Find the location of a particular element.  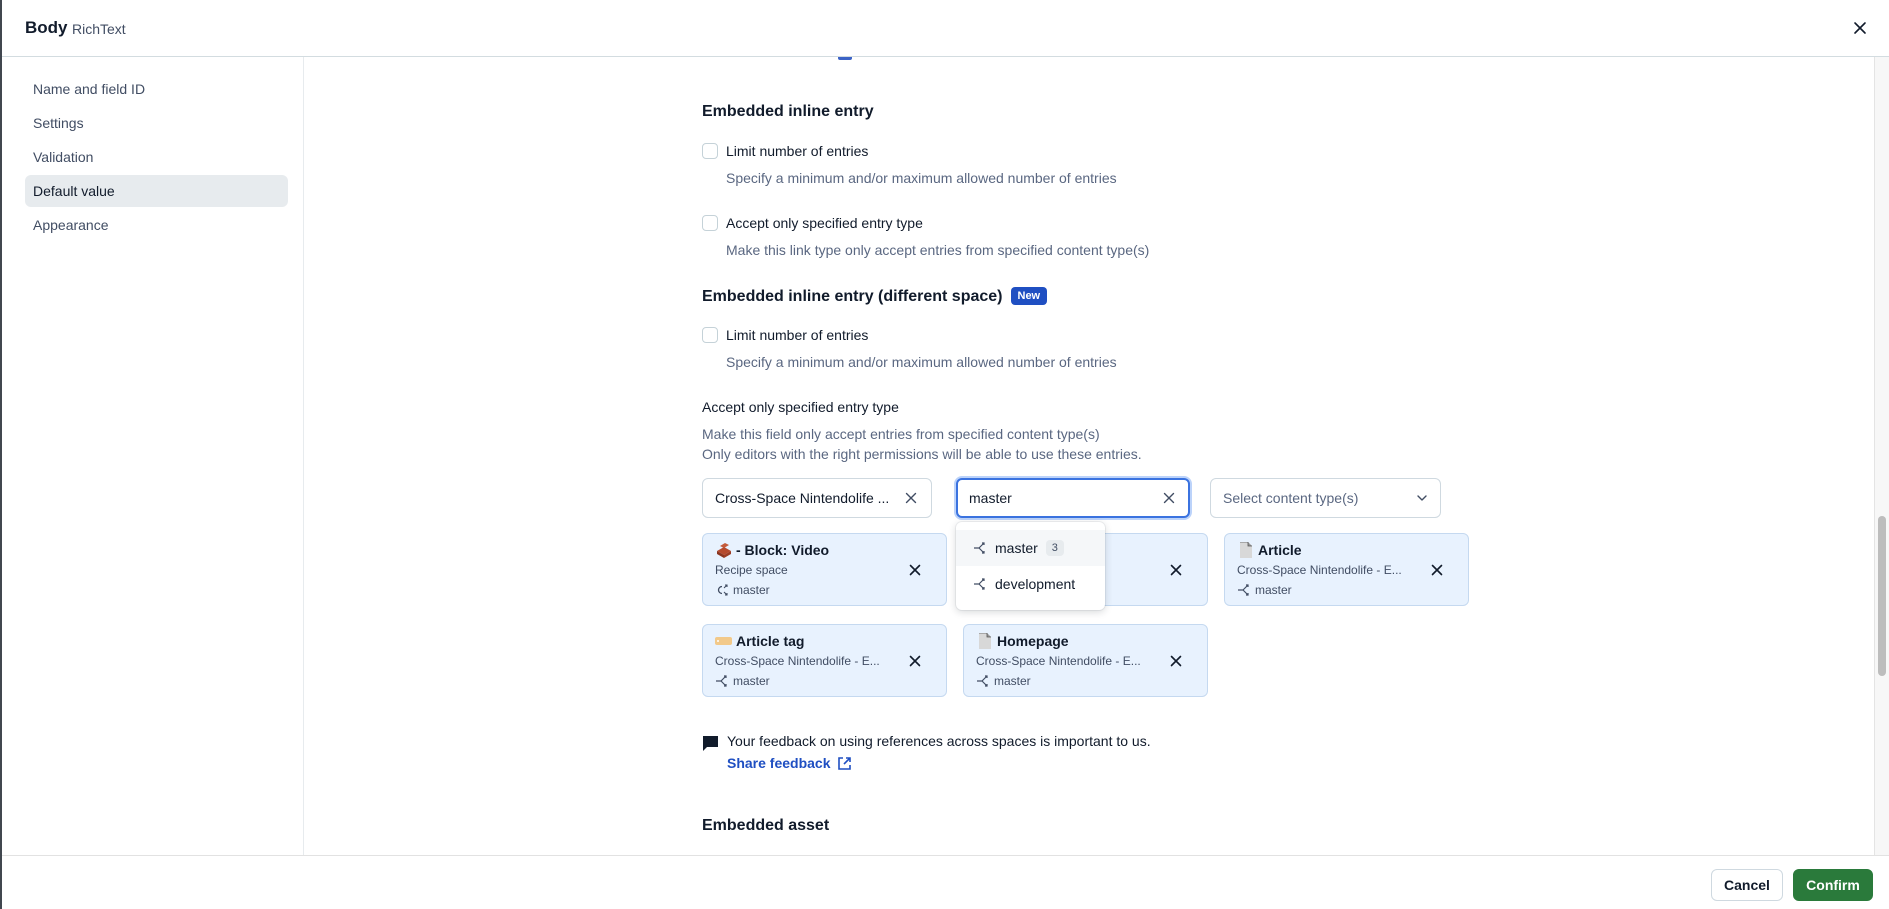

option-count-badge: 3 is located at coordinates (1054, 548).